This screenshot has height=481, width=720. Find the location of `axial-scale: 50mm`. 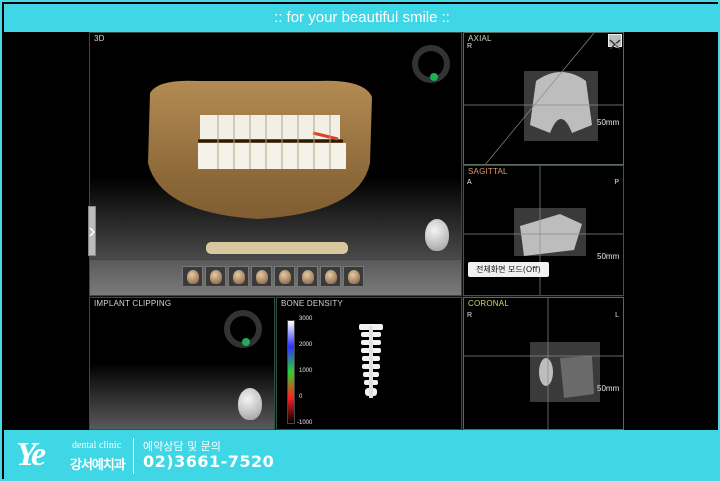

axial-scale: 50mm is located at coordinates (608, 122).